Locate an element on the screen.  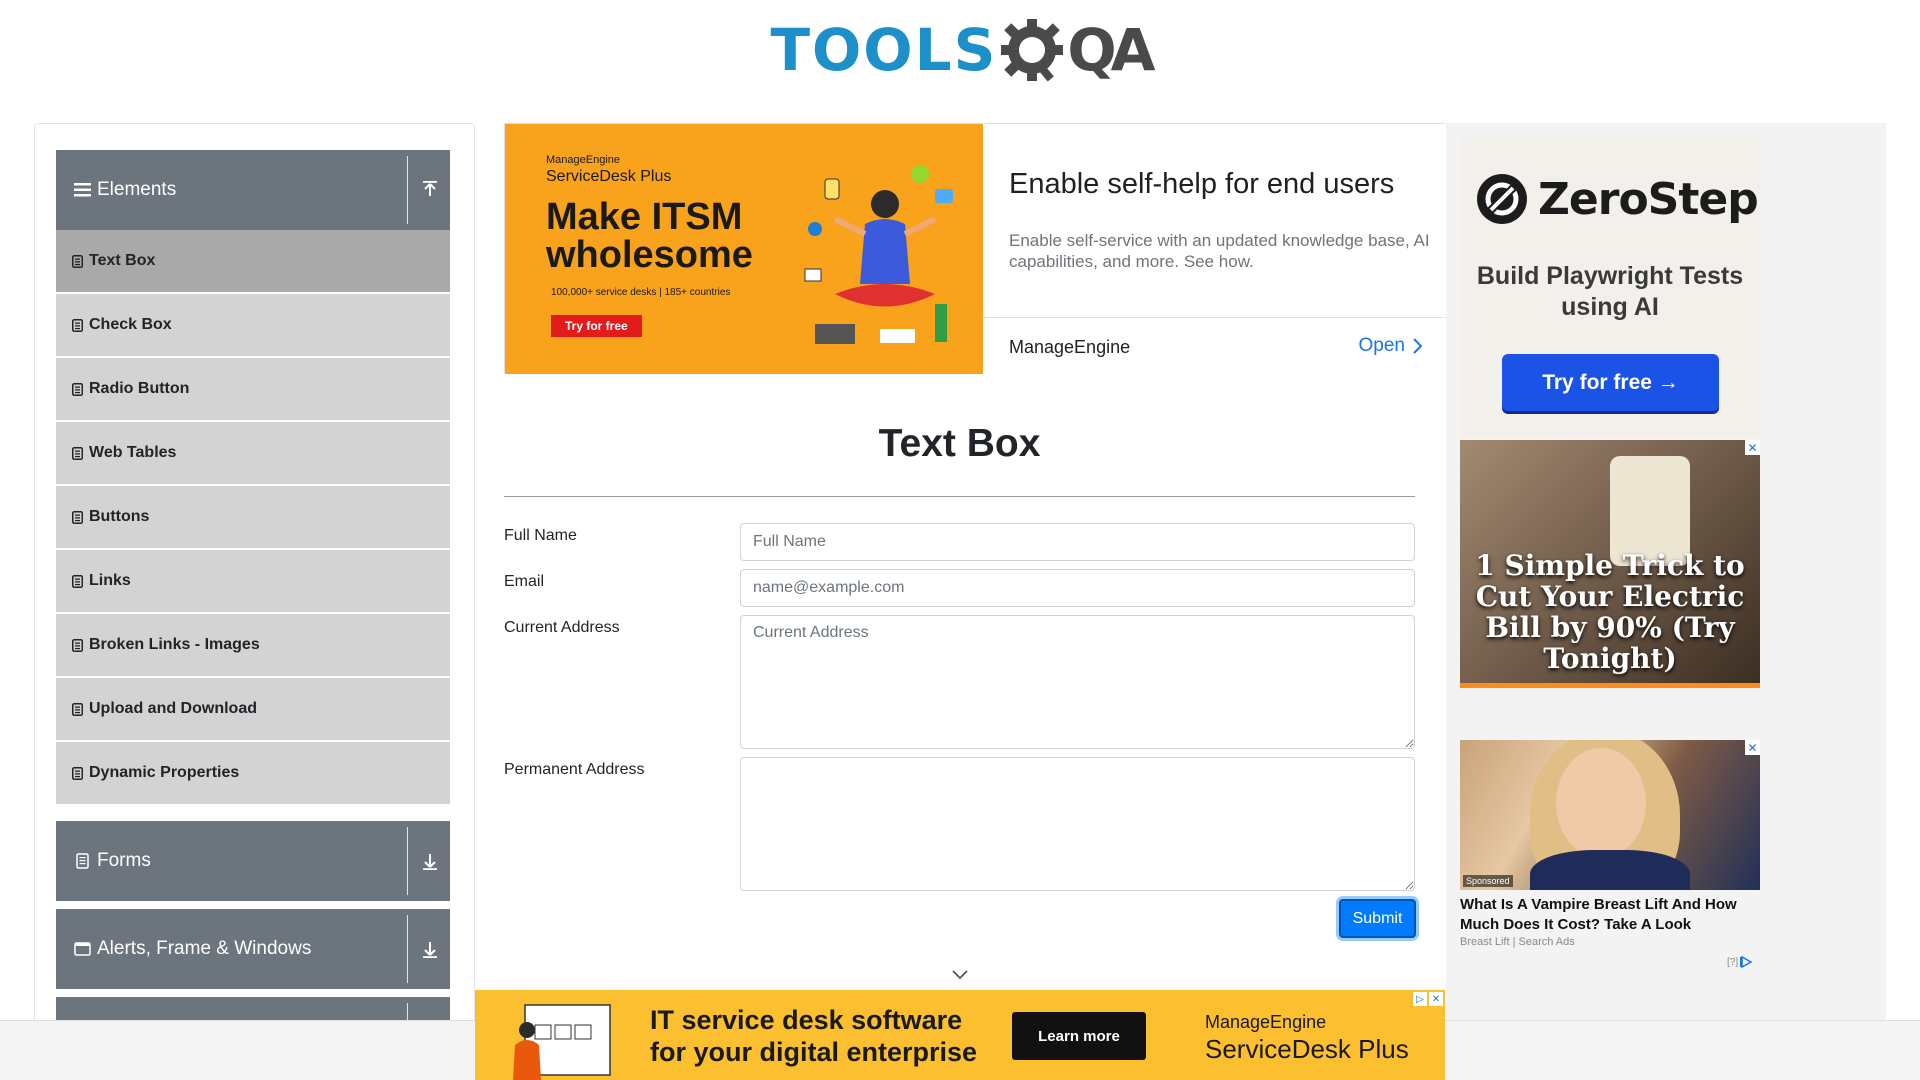
email-label: Email is located at coordinates (524, 581).